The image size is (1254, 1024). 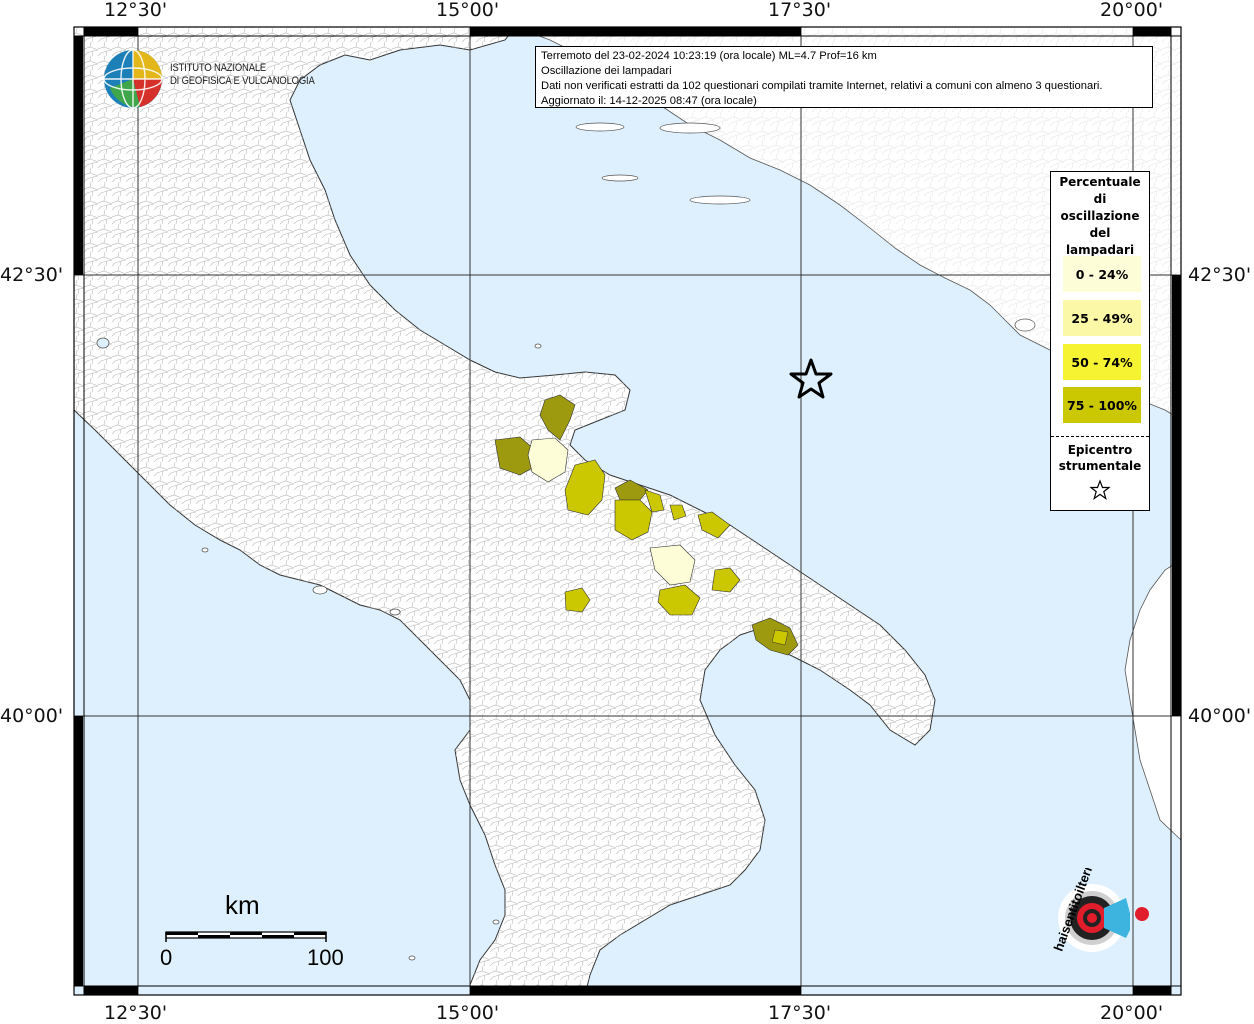 I want to click on star-icon, so click(x=1100, y=489).